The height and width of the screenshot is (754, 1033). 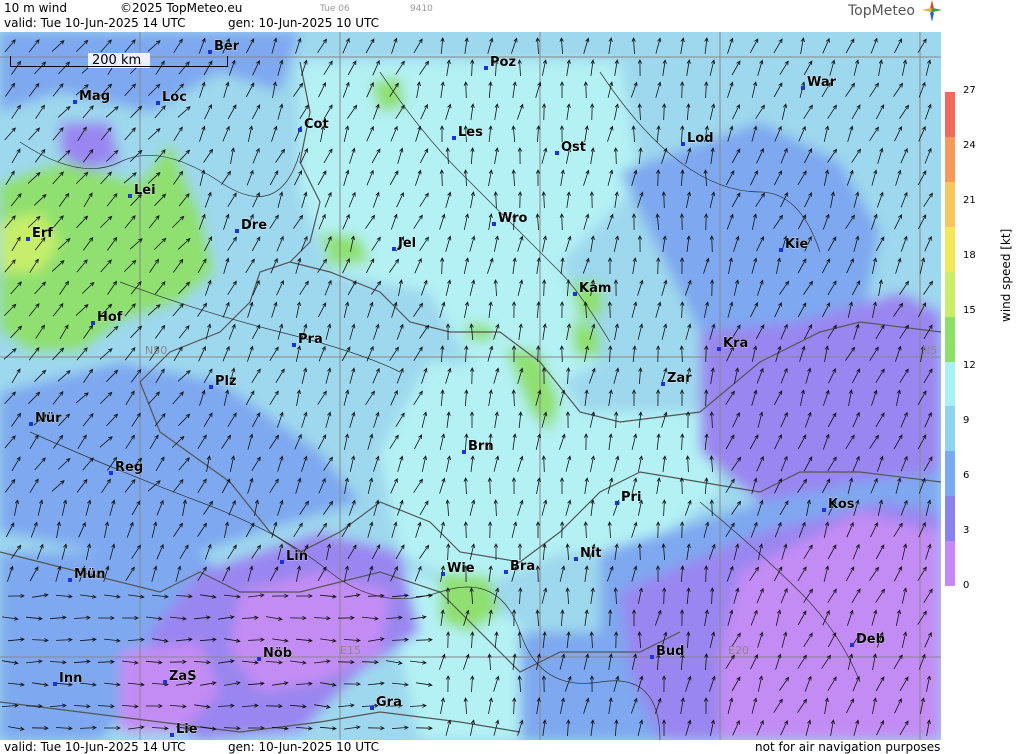 I want to click on city-label: Lin, so click(x=297, y=556).